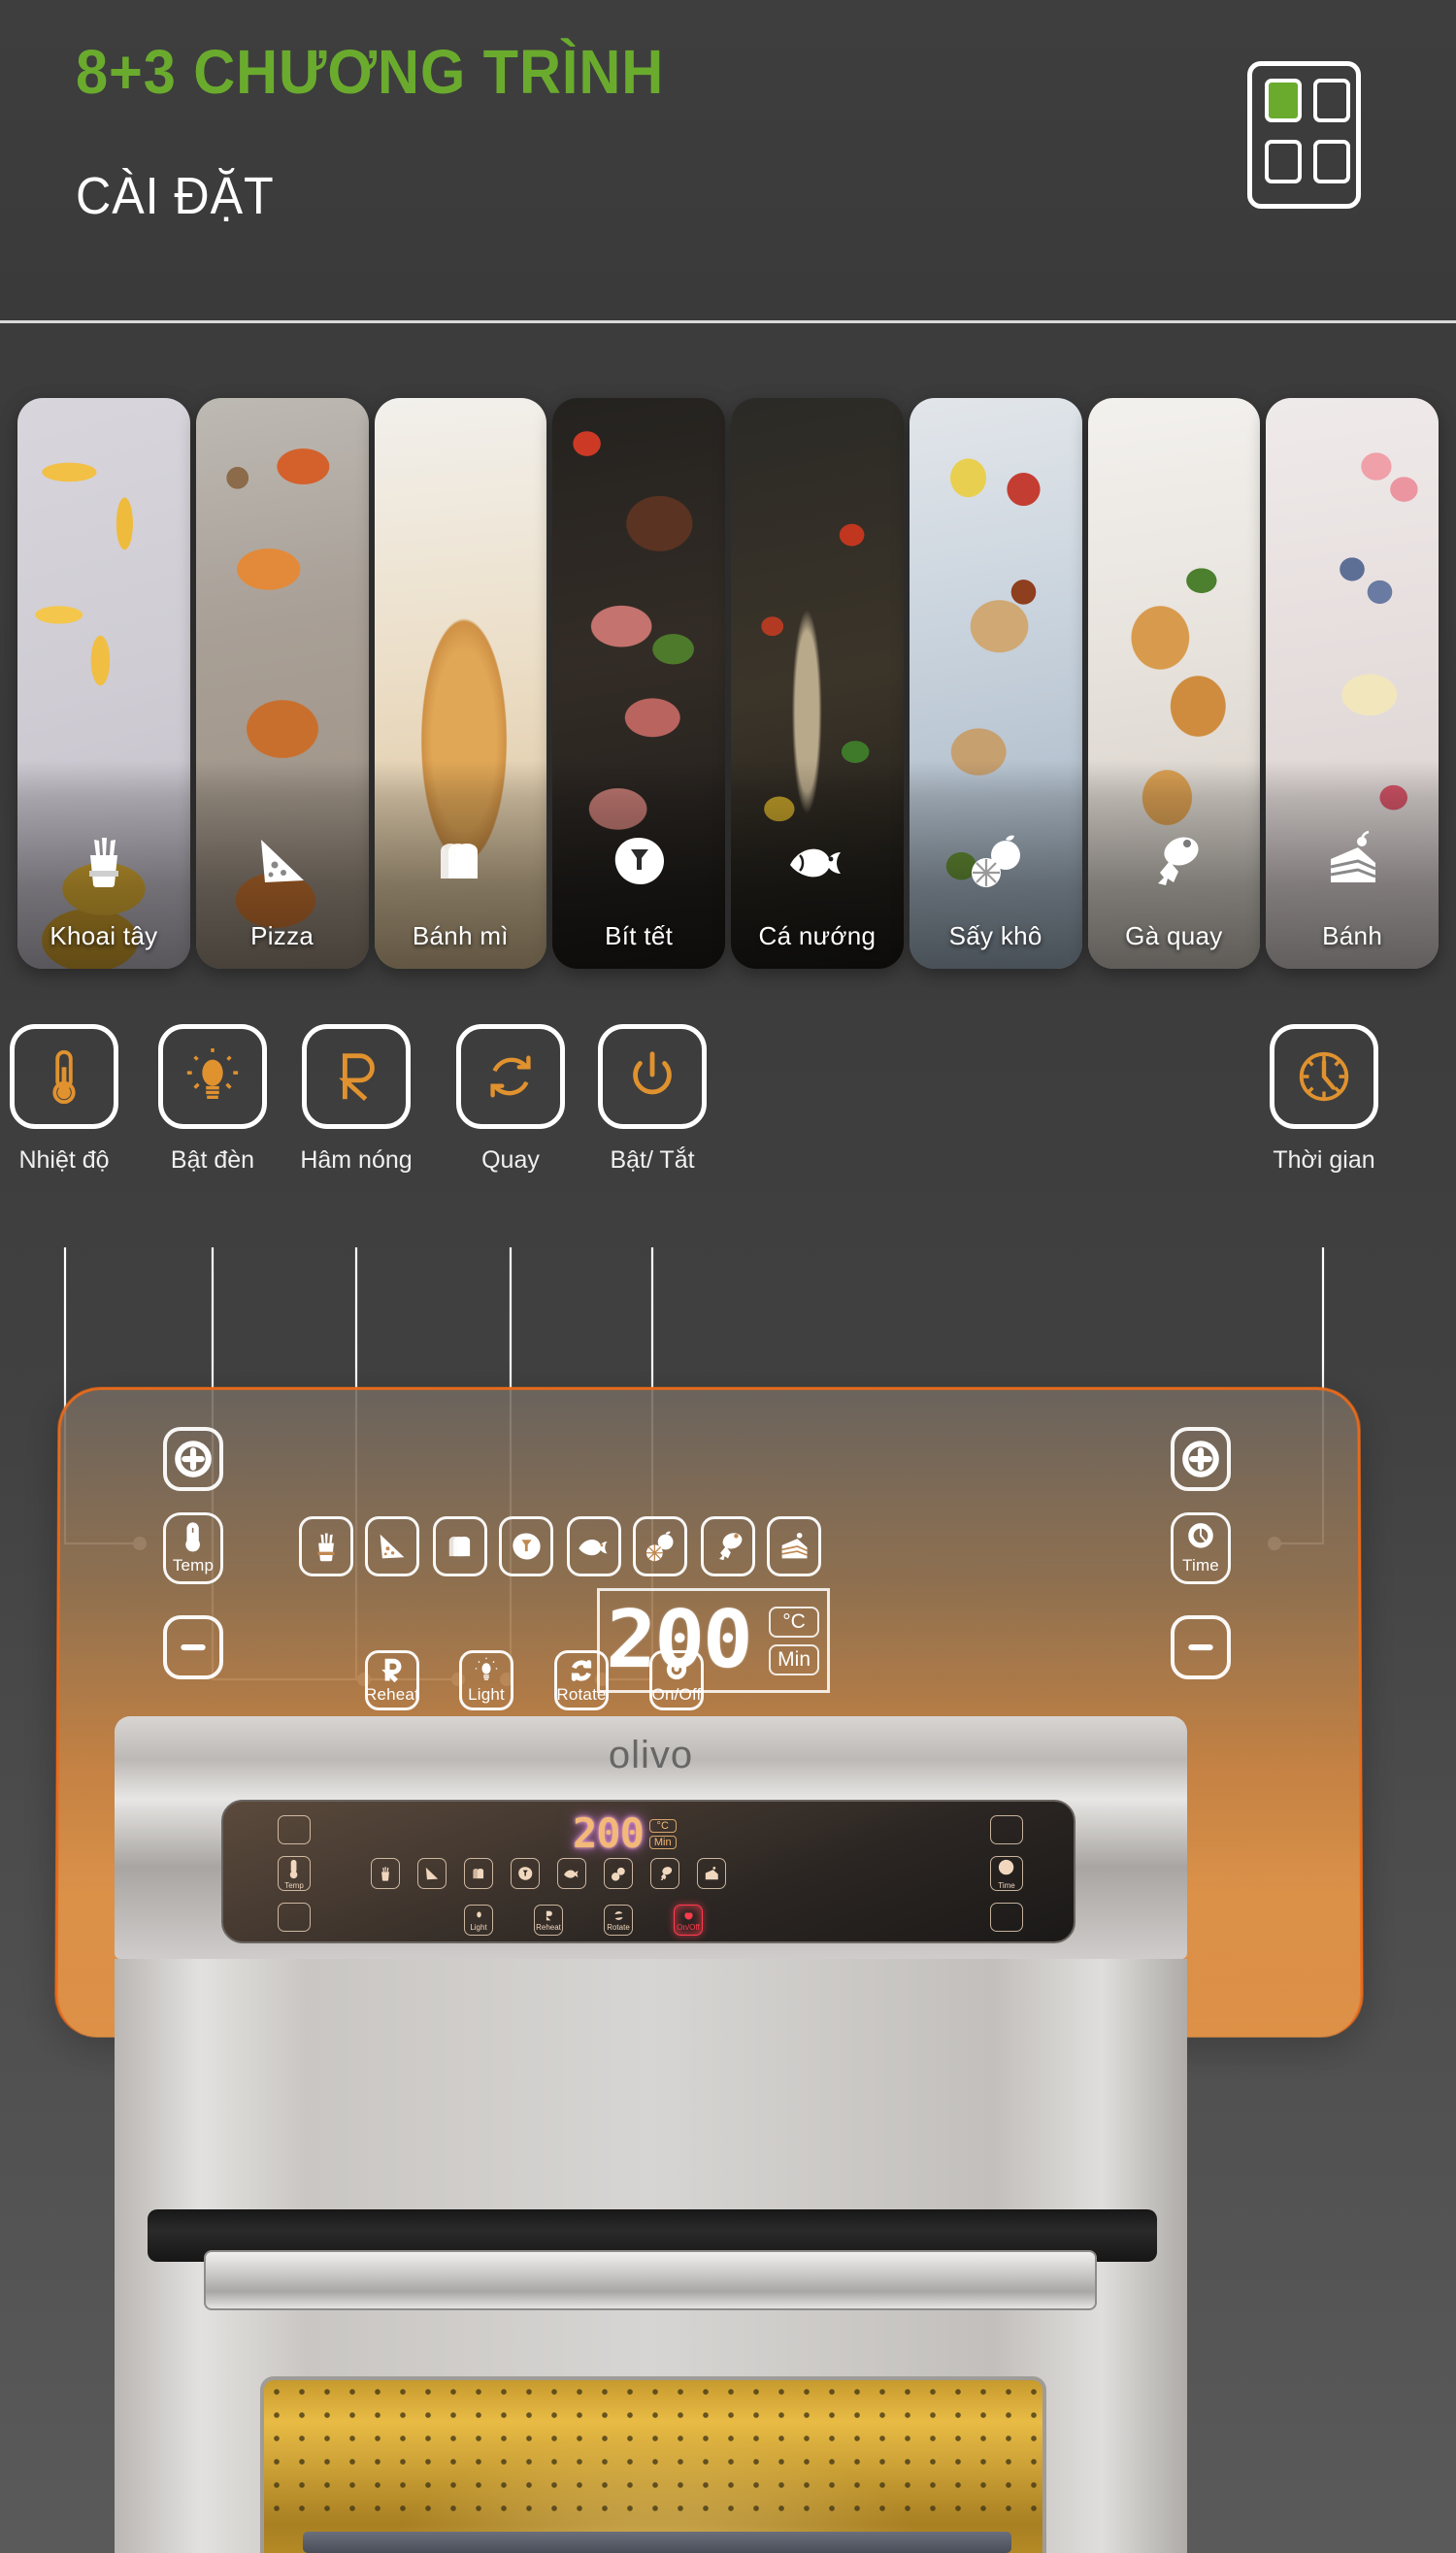  I want to click on device-program-fish, so click(571, 1873).